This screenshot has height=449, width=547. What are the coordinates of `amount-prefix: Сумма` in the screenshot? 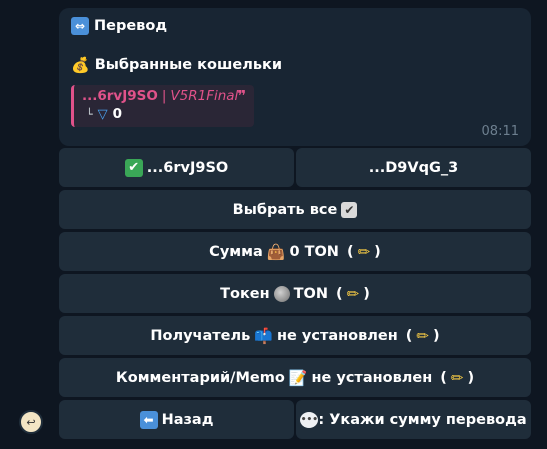 It's located at (236, 251).